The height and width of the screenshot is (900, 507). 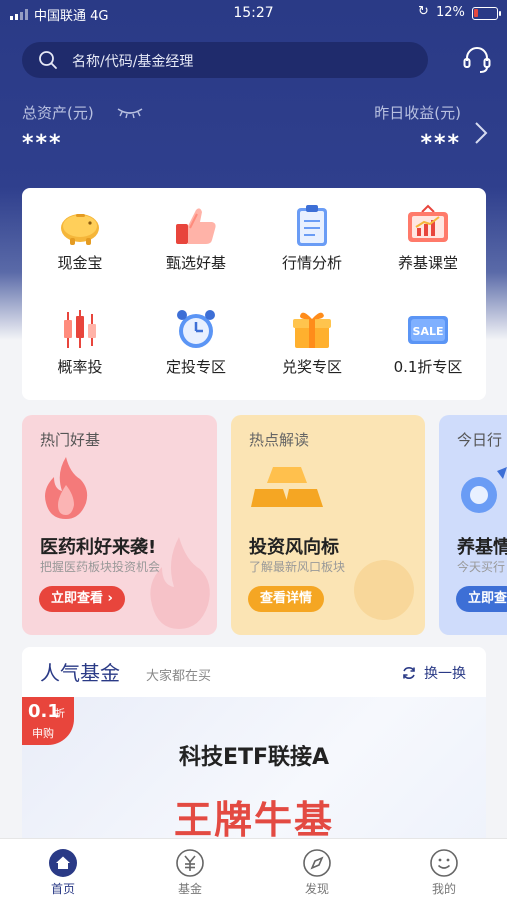 I want to click on promo-subtitle: 把握医药板块投资机会, so click(x=100, y=567).